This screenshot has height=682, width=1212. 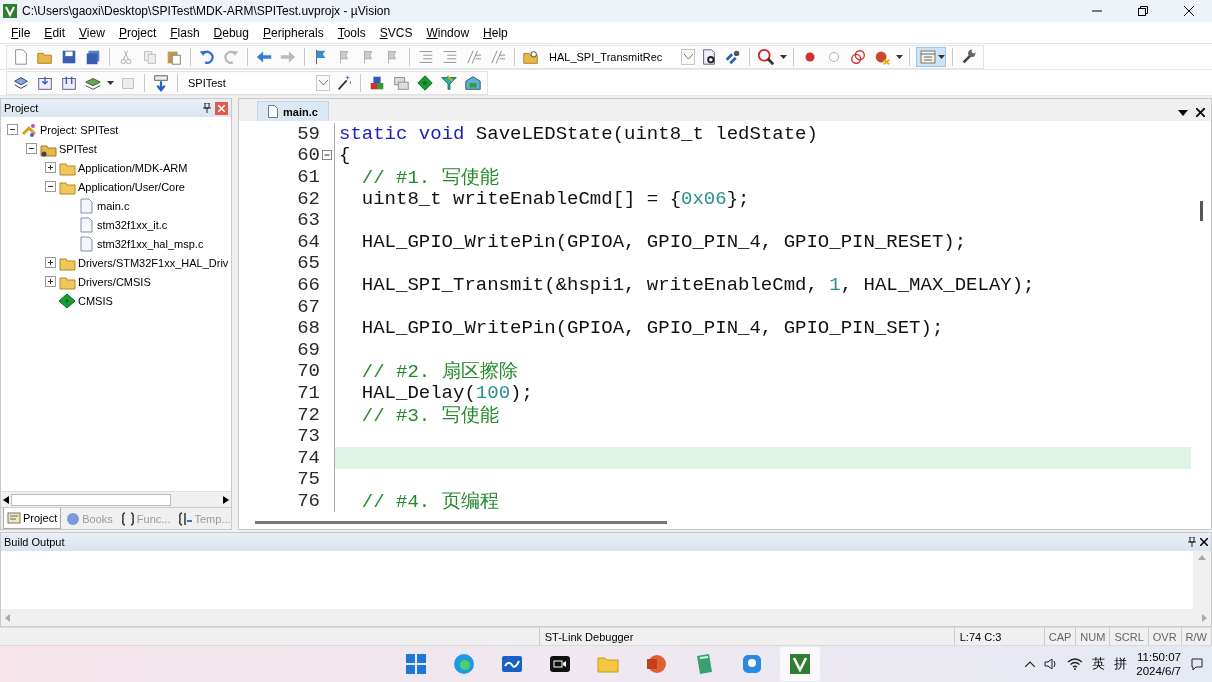 What do you see at coordinates (119, 148) in the screenshot?
I see `tree-item: SPITest` at bounding box center [119, 148].